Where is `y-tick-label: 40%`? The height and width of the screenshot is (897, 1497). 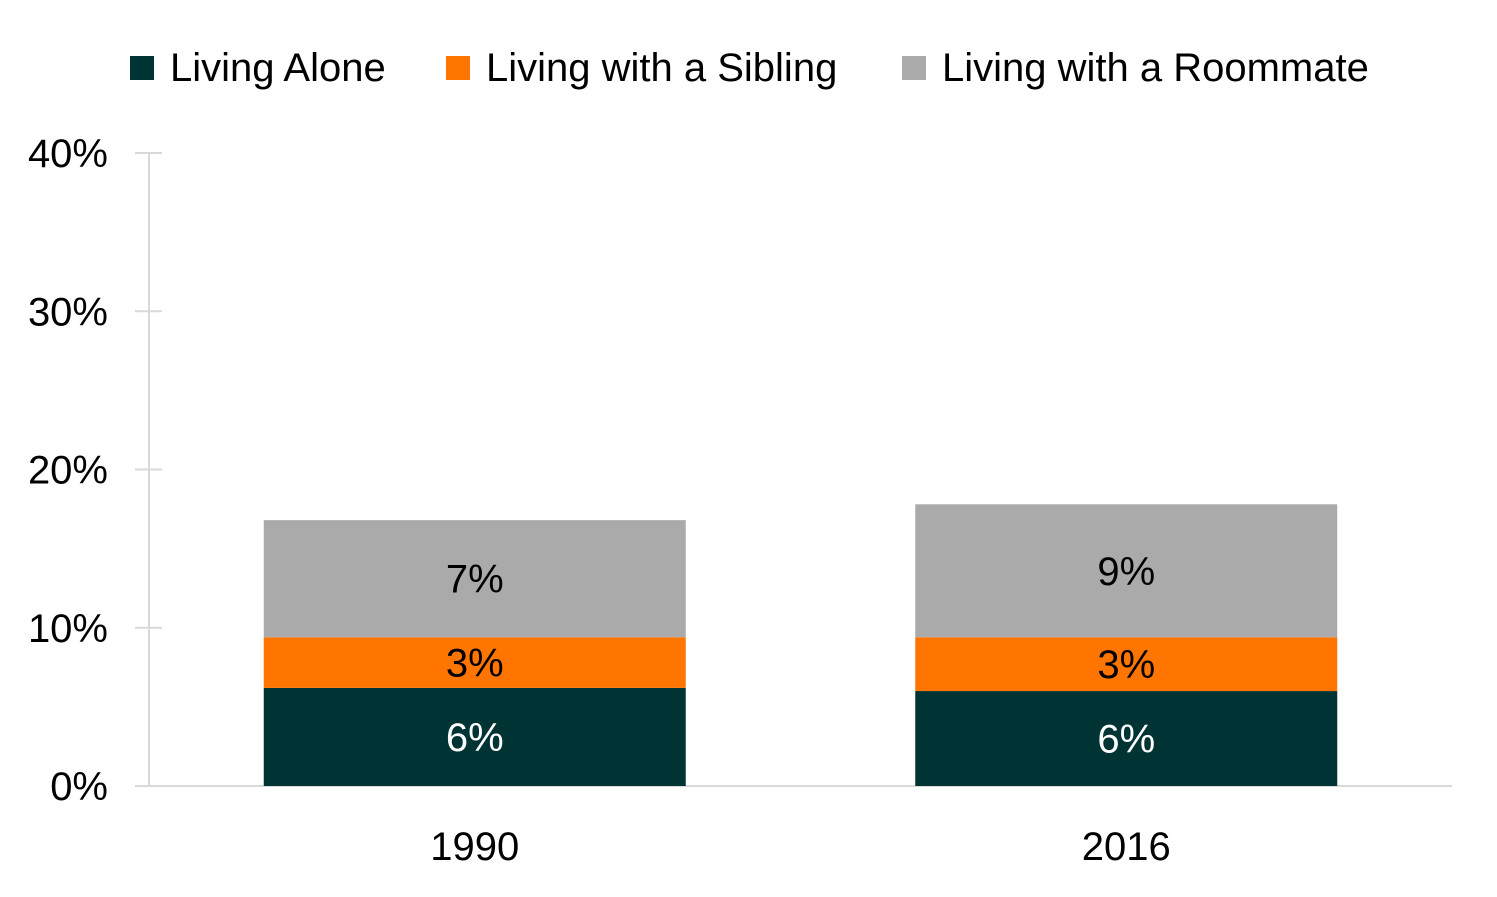
y-tick-label: 40% is located at coordinates (68, 154).